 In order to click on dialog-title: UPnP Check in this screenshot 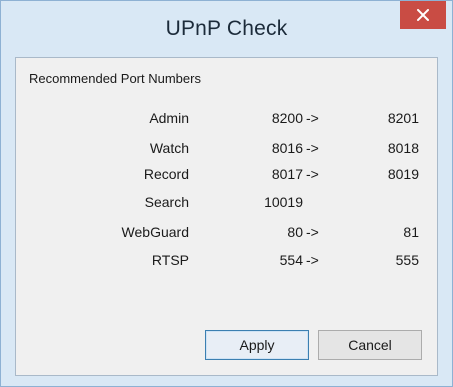, I will do `click(226, 28)`.